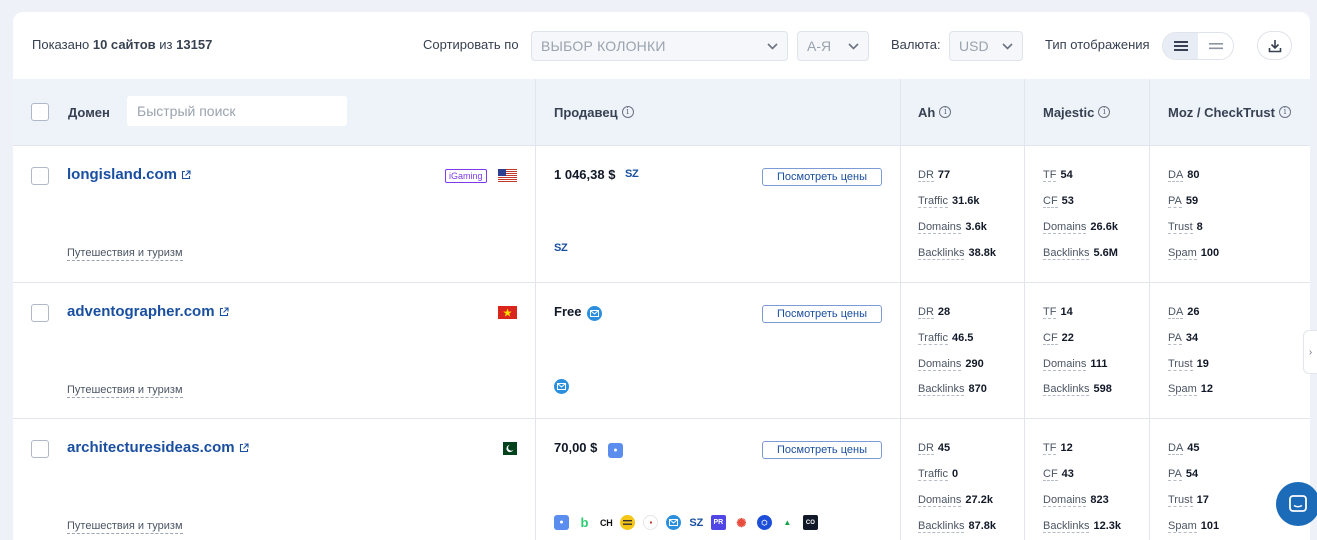 The width and height of the screenshot is (1317, 540). What do you see at coordinates (1058, 474) in the screenshot?
I see `majestic-cf: CF 43` at bounding box center [1058, 474].